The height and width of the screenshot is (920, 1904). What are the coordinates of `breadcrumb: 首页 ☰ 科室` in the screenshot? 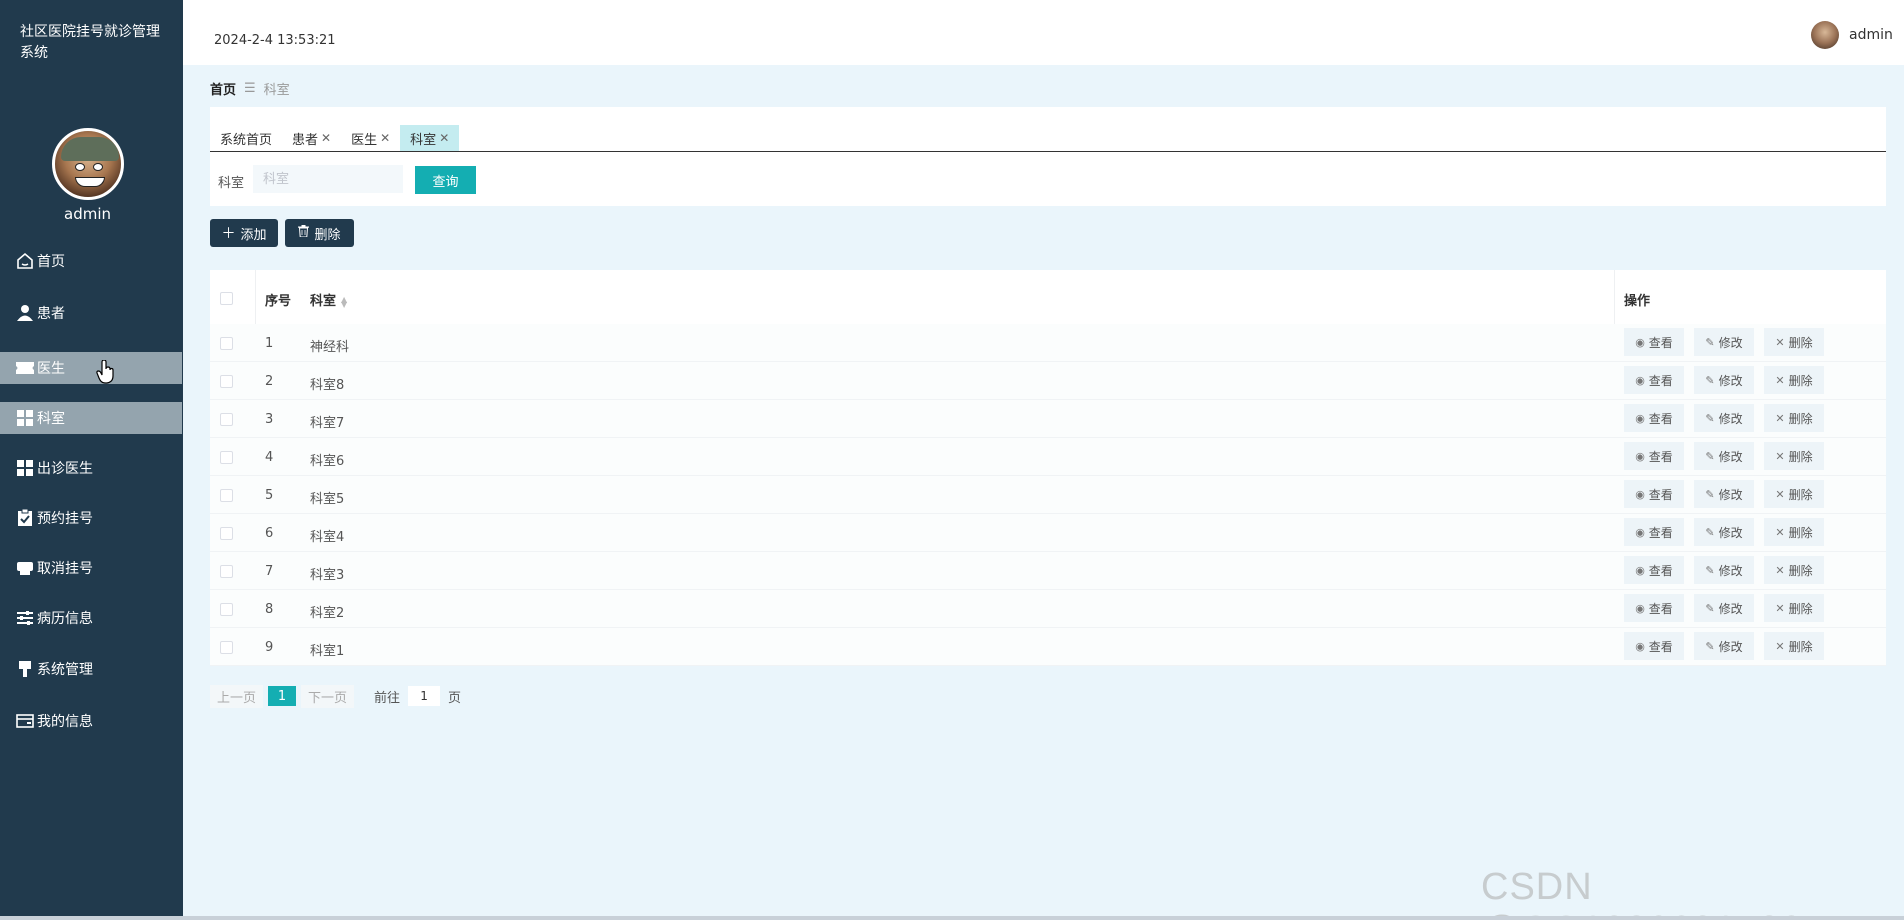 It's located at (250, 88).